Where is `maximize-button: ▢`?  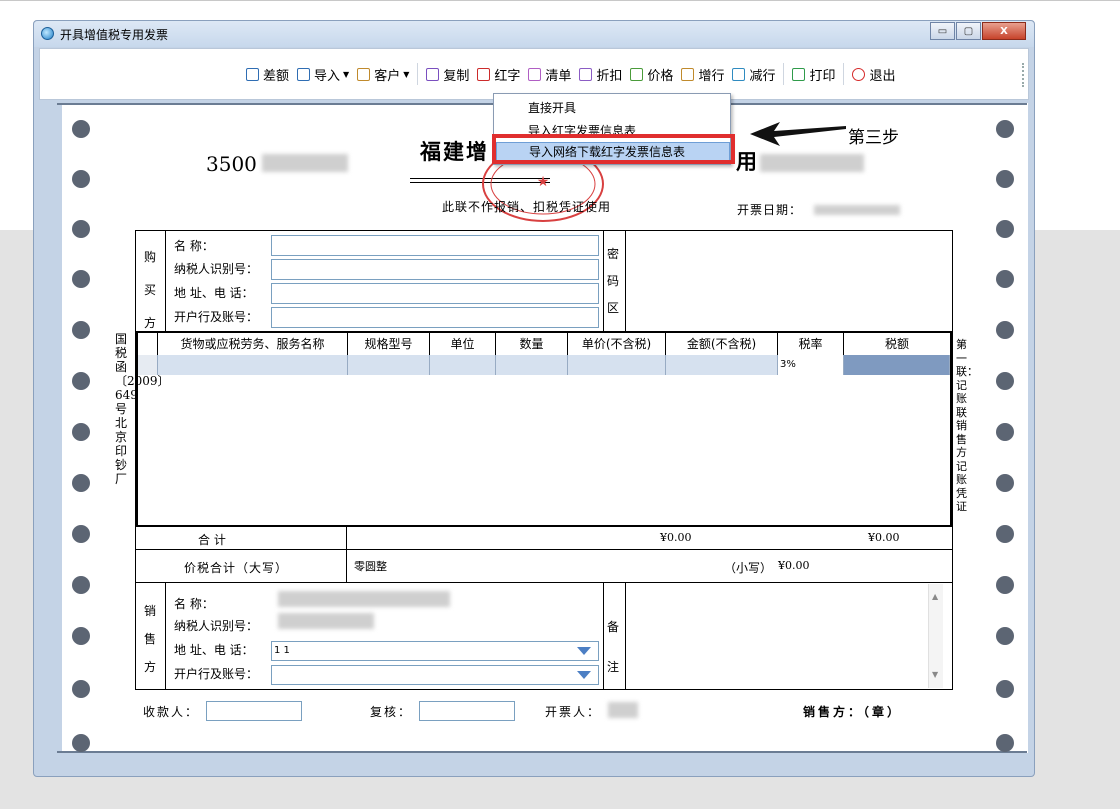 maximize-button: ▢ is located at coordinates (968, 31).